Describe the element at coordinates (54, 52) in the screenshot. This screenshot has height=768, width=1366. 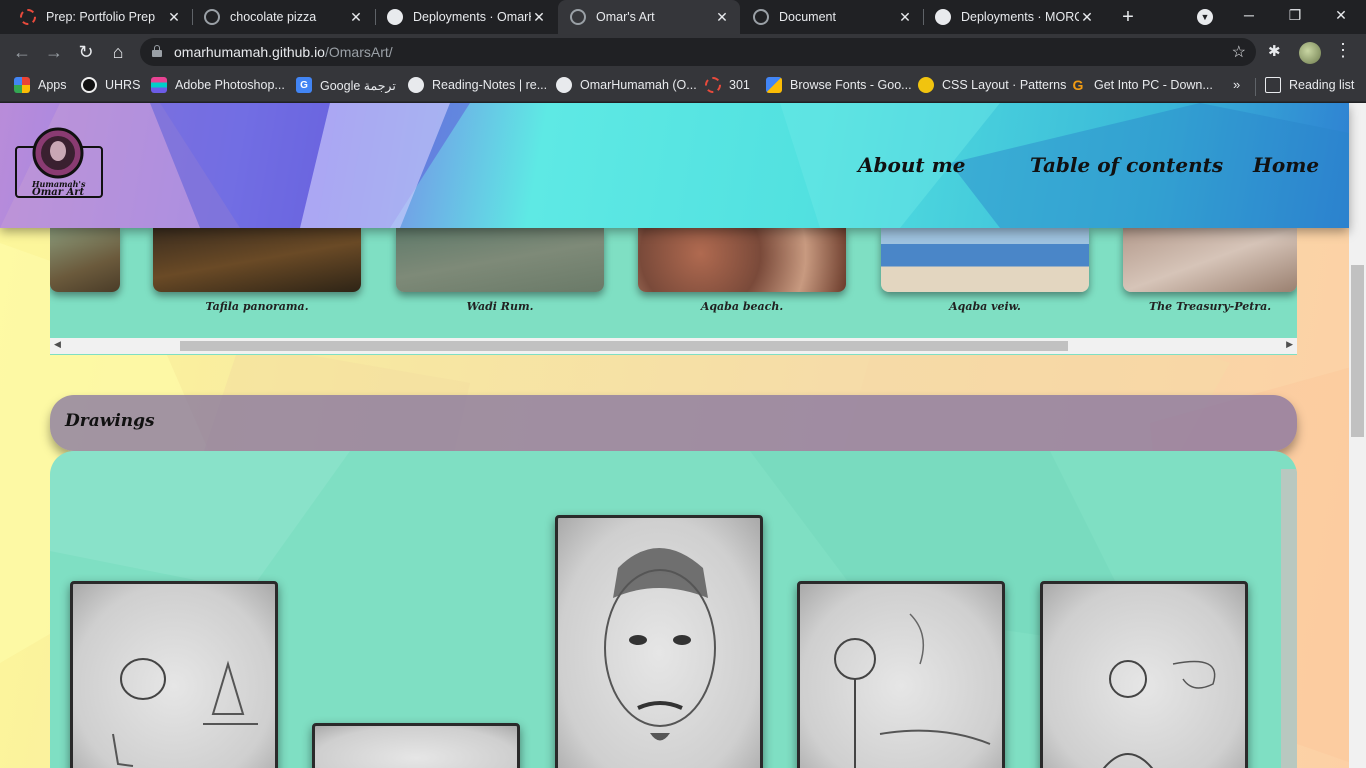
I see `forward-icon: →` at that location.